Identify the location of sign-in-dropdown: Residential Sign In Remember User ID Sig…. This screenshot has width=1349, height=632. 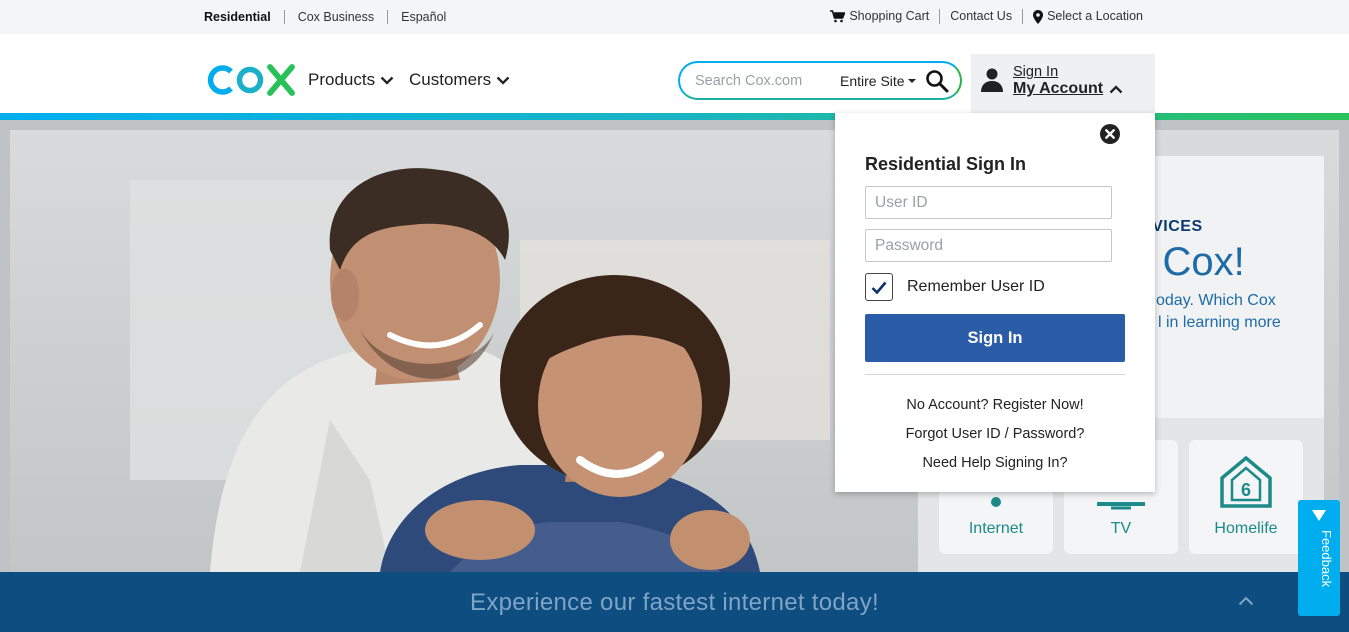
(995, 302).